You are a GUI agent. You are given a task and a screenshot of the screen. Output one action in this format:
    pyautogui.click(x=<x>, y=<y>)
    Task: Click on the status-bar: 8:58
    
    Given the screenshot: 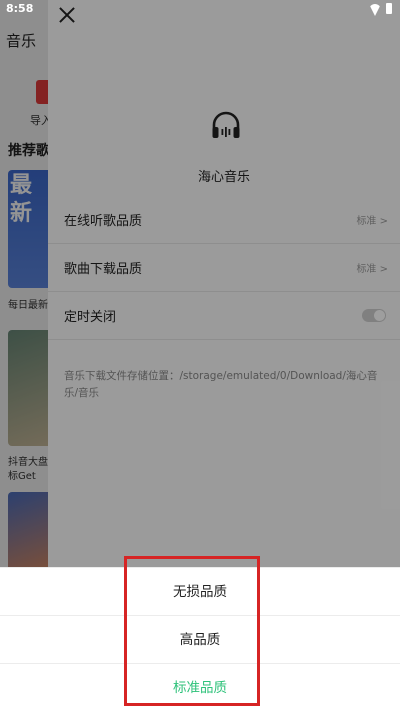 What is the action you would take?
    pyautogui.click(x=200, y=9)
    